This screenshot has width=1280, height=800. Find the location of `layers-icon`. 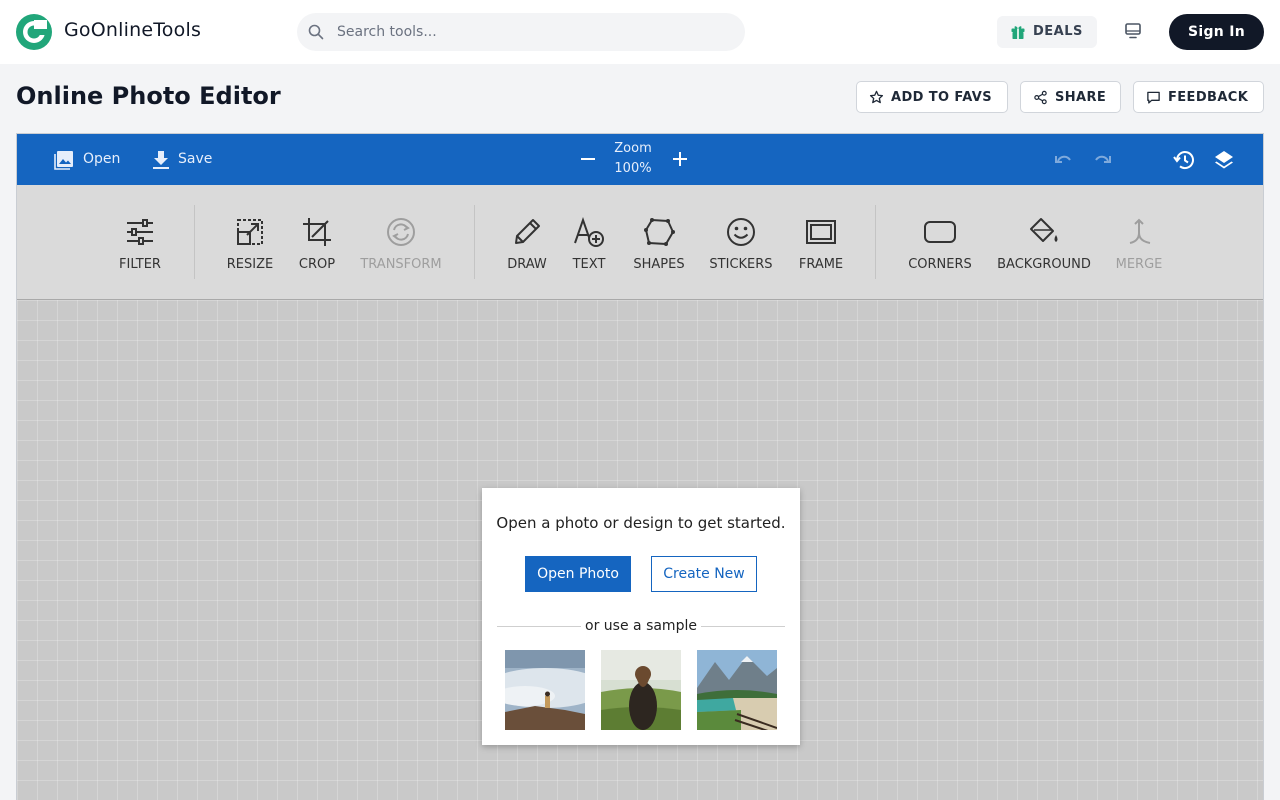

layers-icon is located at coordinates (1224, 160).